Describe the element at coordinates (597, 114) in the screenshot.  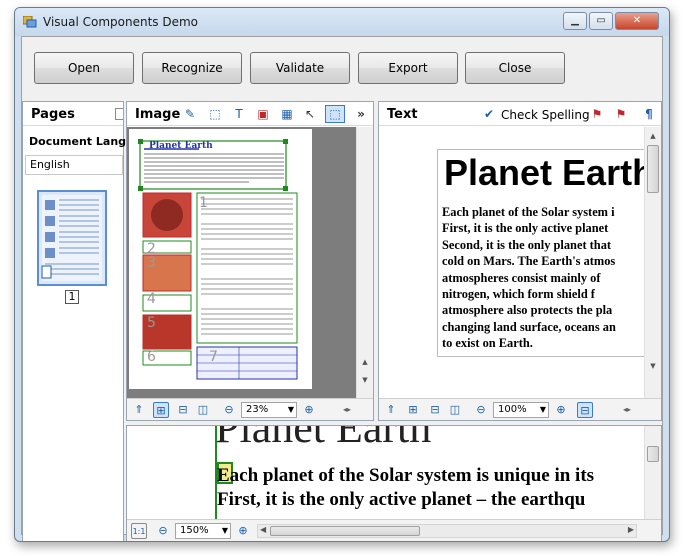
I see `next-error-icon: ⚑` at that location.